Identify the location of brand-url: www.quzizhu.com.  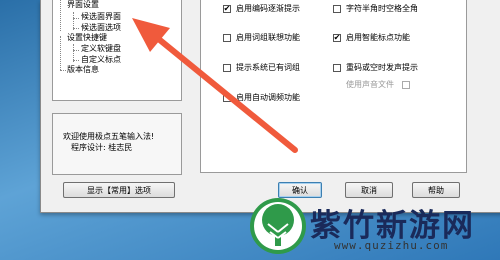
(391, 245).